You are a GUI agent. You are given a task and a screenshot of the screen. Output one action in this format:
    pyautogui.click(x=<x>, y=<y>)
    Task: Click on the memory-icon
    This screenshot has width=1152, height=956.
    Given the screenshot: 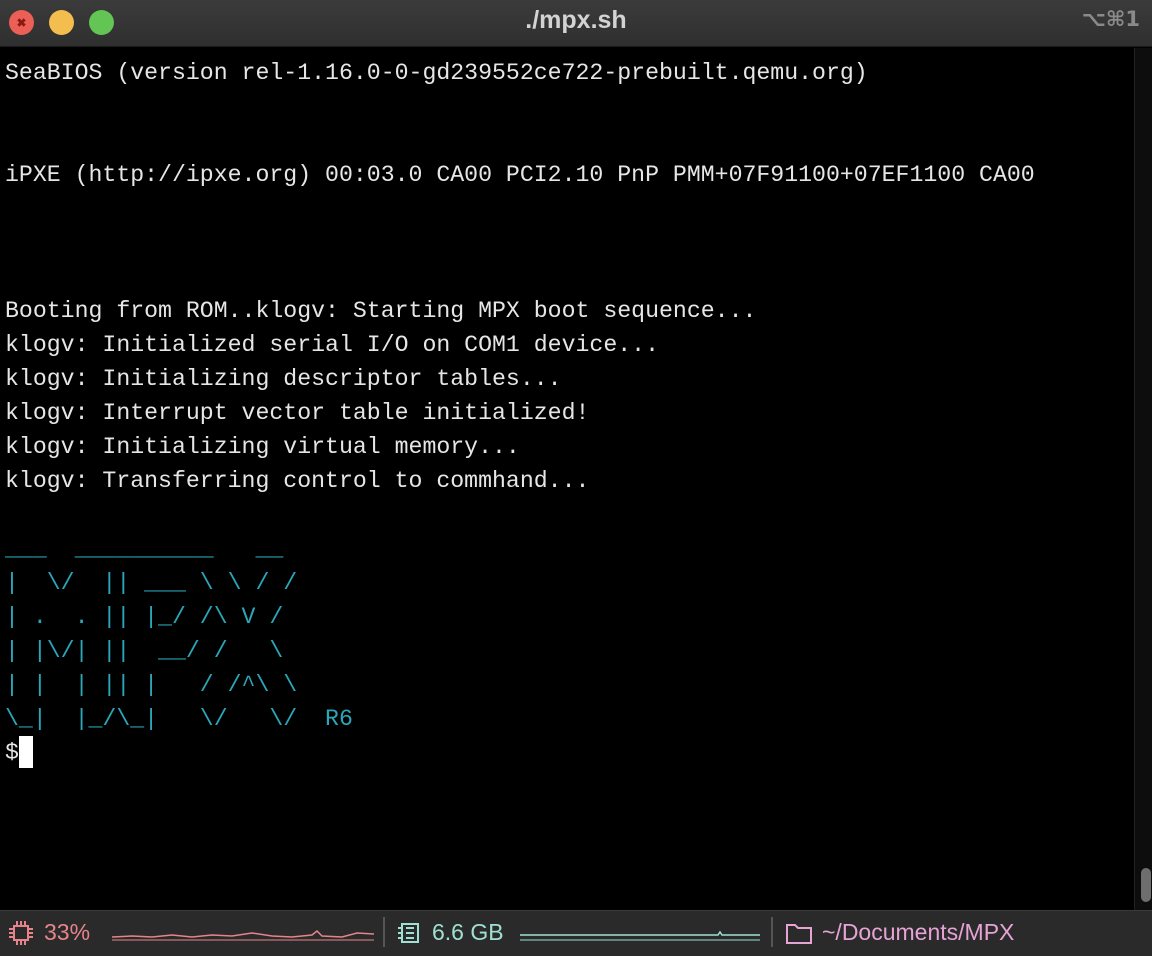 What is the action you would take?
    pyautogui.click(x=408, y=932)
    